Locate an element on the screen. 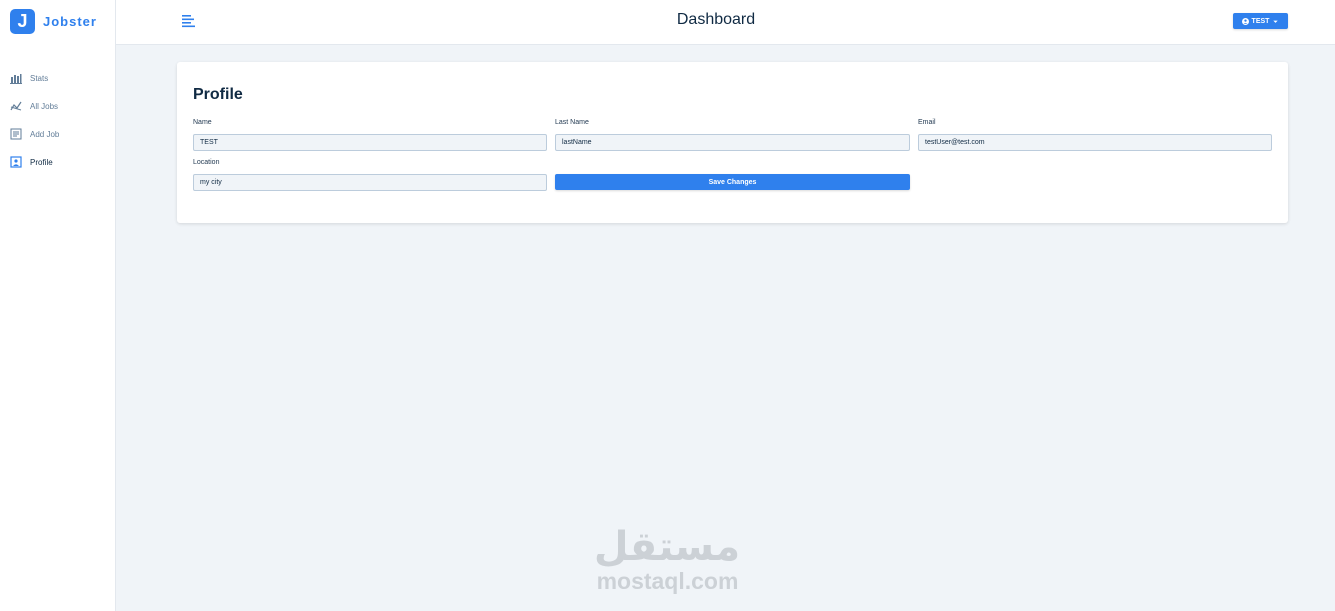 The image size is (1335, 611). name-input: TEST is located at coordinates (370, 142).